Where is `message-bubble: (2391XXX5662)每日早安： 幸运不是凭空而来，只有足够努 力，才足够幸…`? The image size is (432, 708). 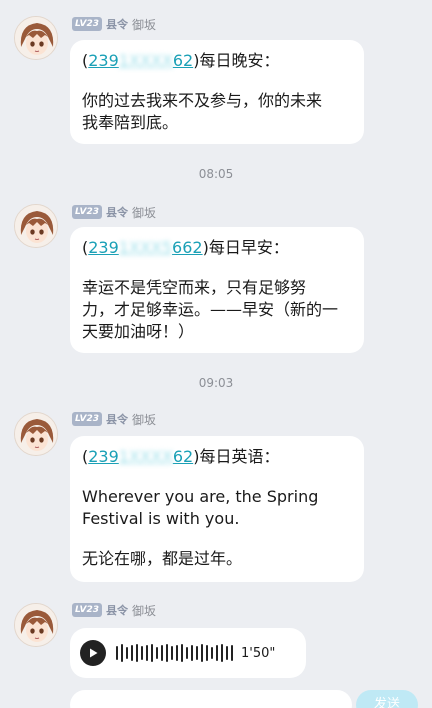
message-bubble: (2391XXX5662)每日早安： 幸运不是凭空而来，只有足够努 力，才足够幸… is located at coordinates (217, 290).